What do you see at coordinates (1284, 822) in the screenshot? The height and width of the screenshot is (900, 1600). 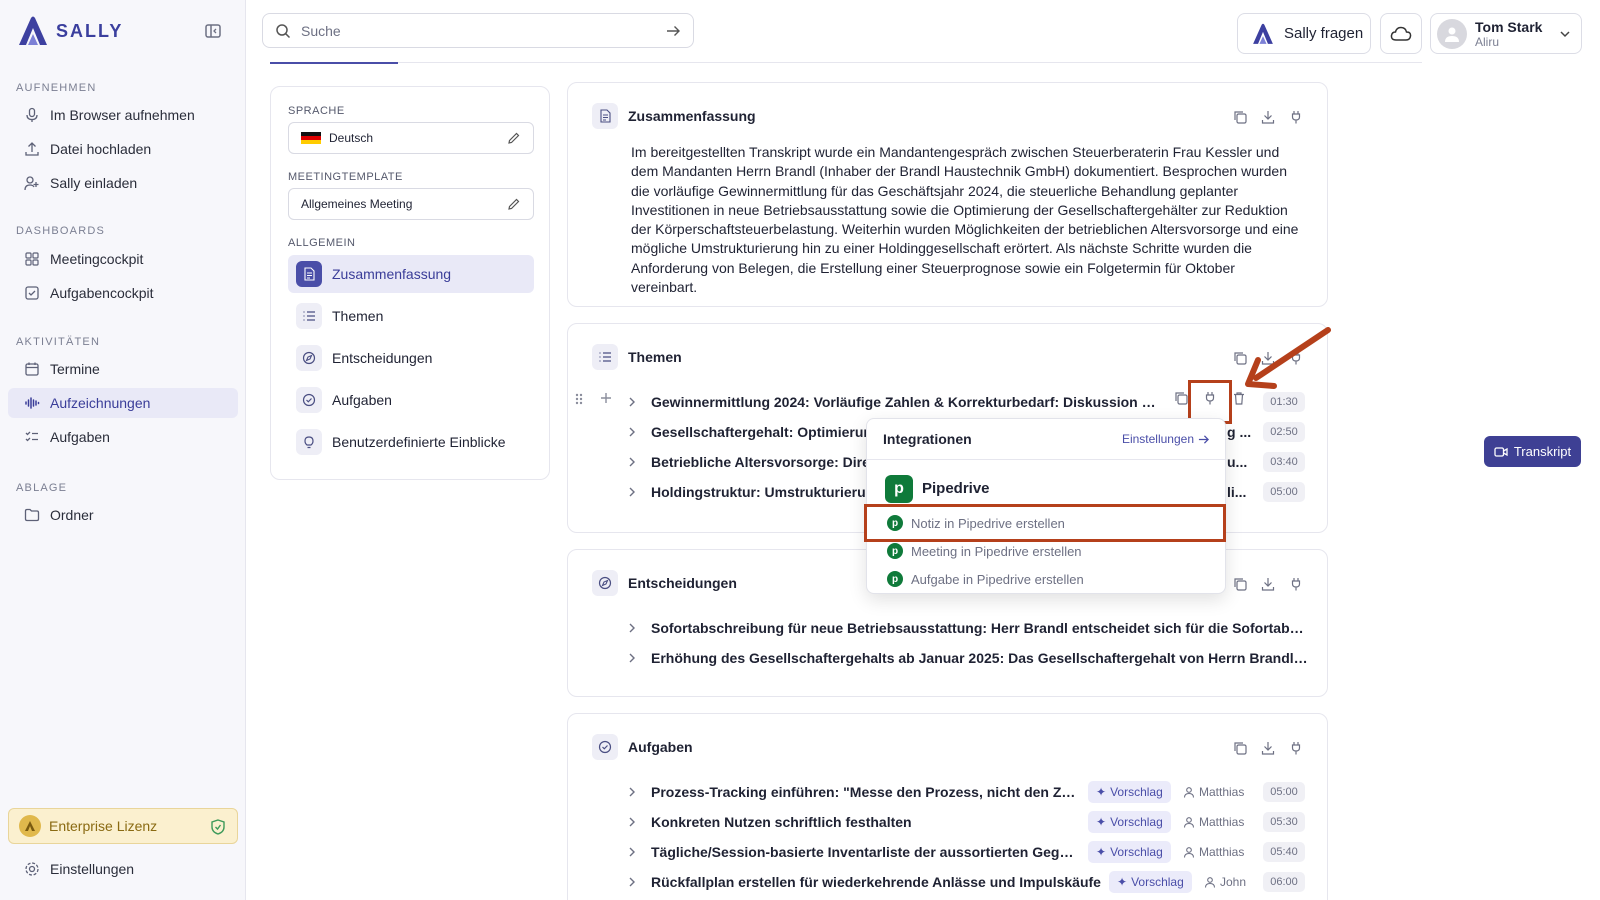 I see `task-timestamp: 05:30` at bounding box center [1284, 822].